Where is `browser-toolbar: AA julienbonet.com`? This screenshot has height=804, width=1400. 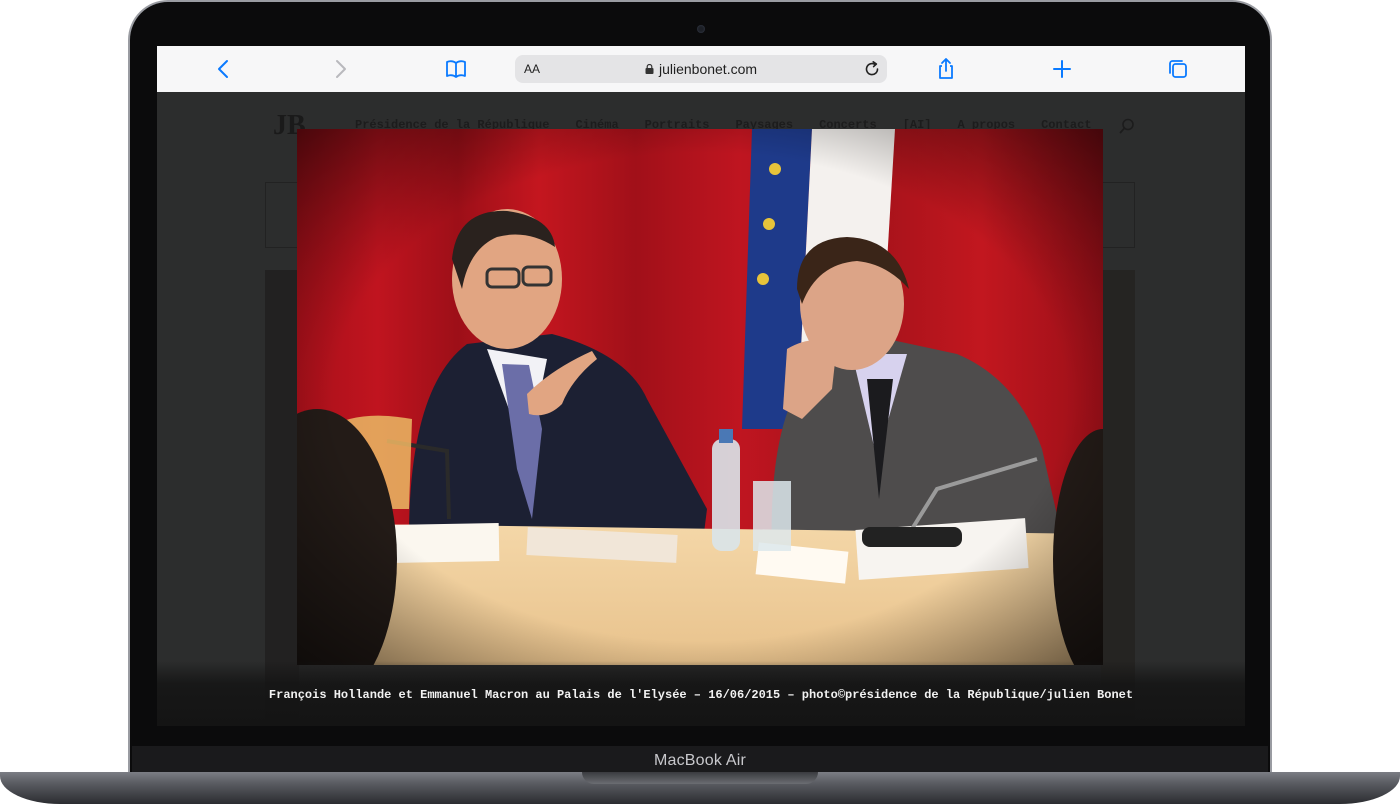
browser-toolbar: AA julienbonet.com is located at coordinates (701, 69).